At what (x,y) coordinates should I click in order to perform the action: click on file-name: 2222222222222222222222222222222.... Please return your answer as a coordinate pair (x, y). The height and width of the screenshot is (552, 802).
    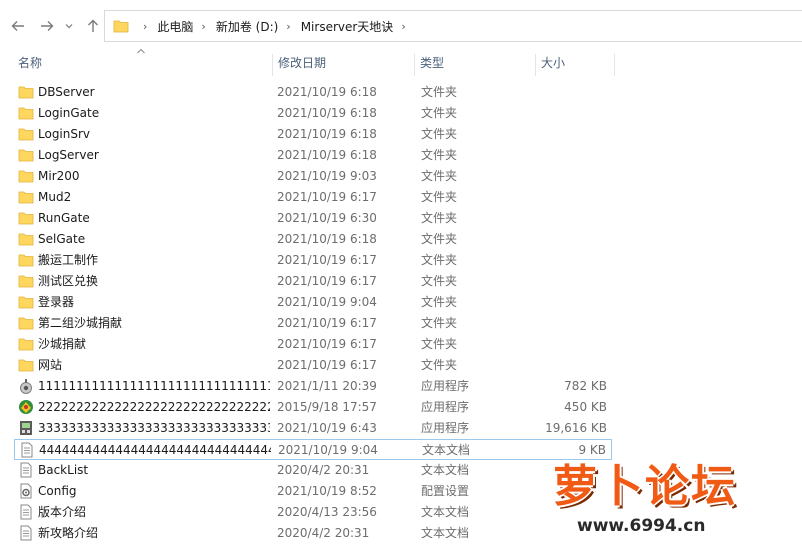
    Looking at the image, I should click on (154, 407).